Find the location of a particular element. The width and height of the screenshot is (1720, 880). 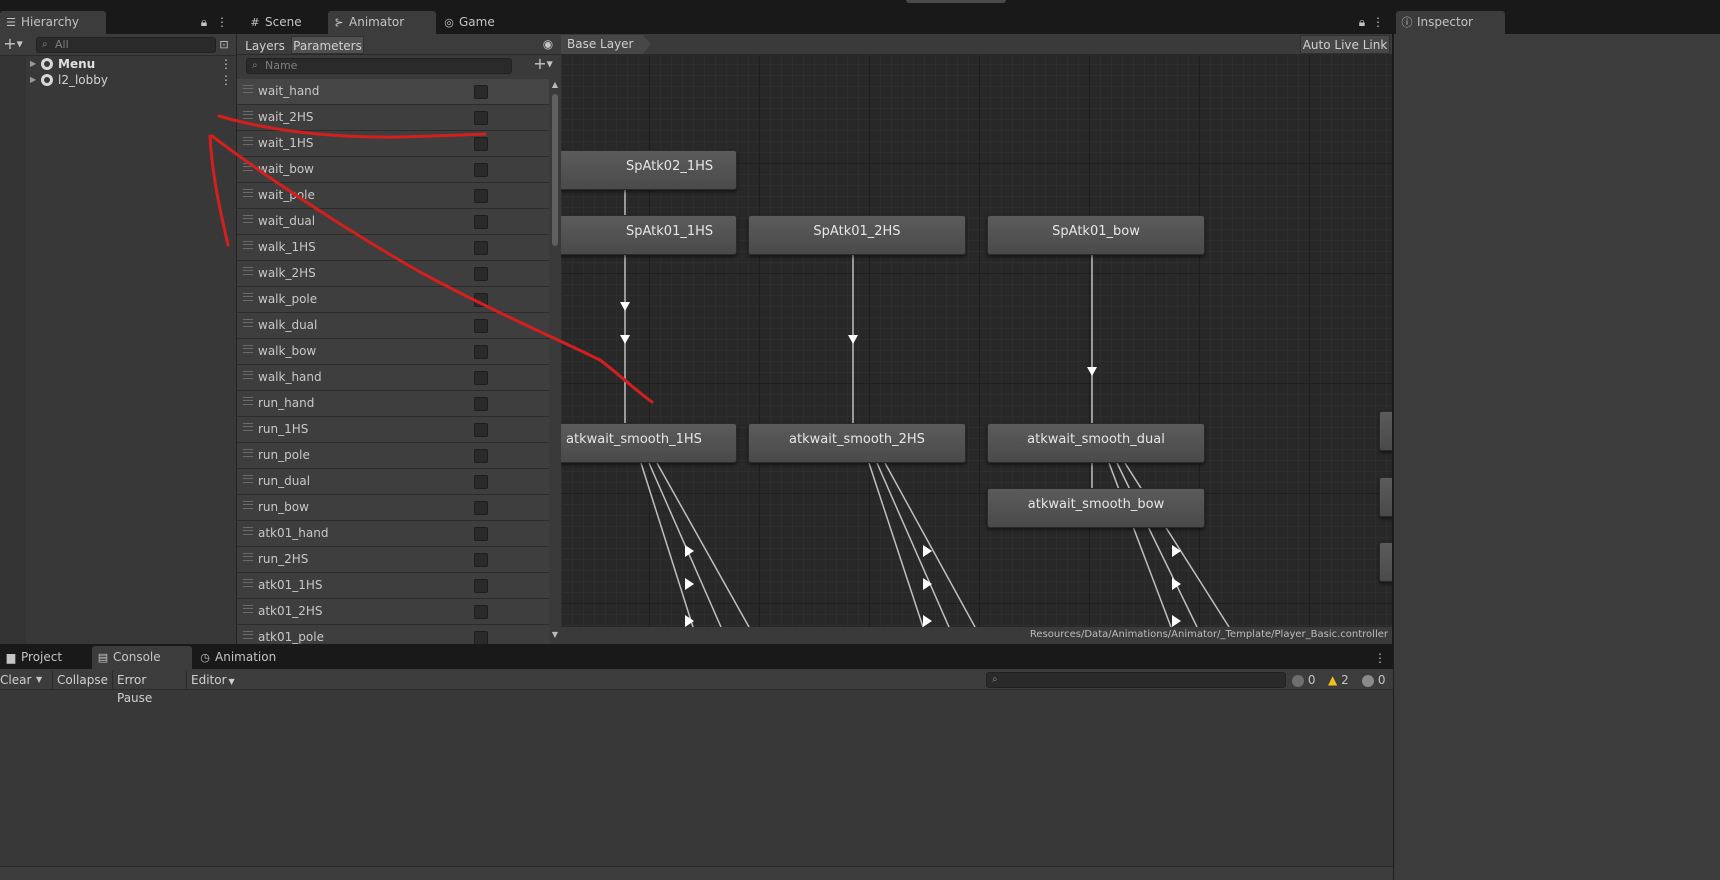

hierarchy-kebab-icon: ⋮ is located at coordinates (222, 22).